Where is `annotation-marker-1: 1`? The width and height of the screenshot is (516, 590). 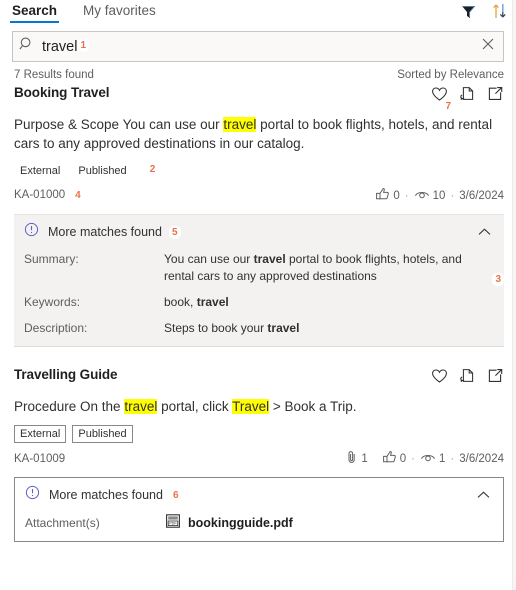 annotation-marker-1: 1 is located at coordinates (83, 45).